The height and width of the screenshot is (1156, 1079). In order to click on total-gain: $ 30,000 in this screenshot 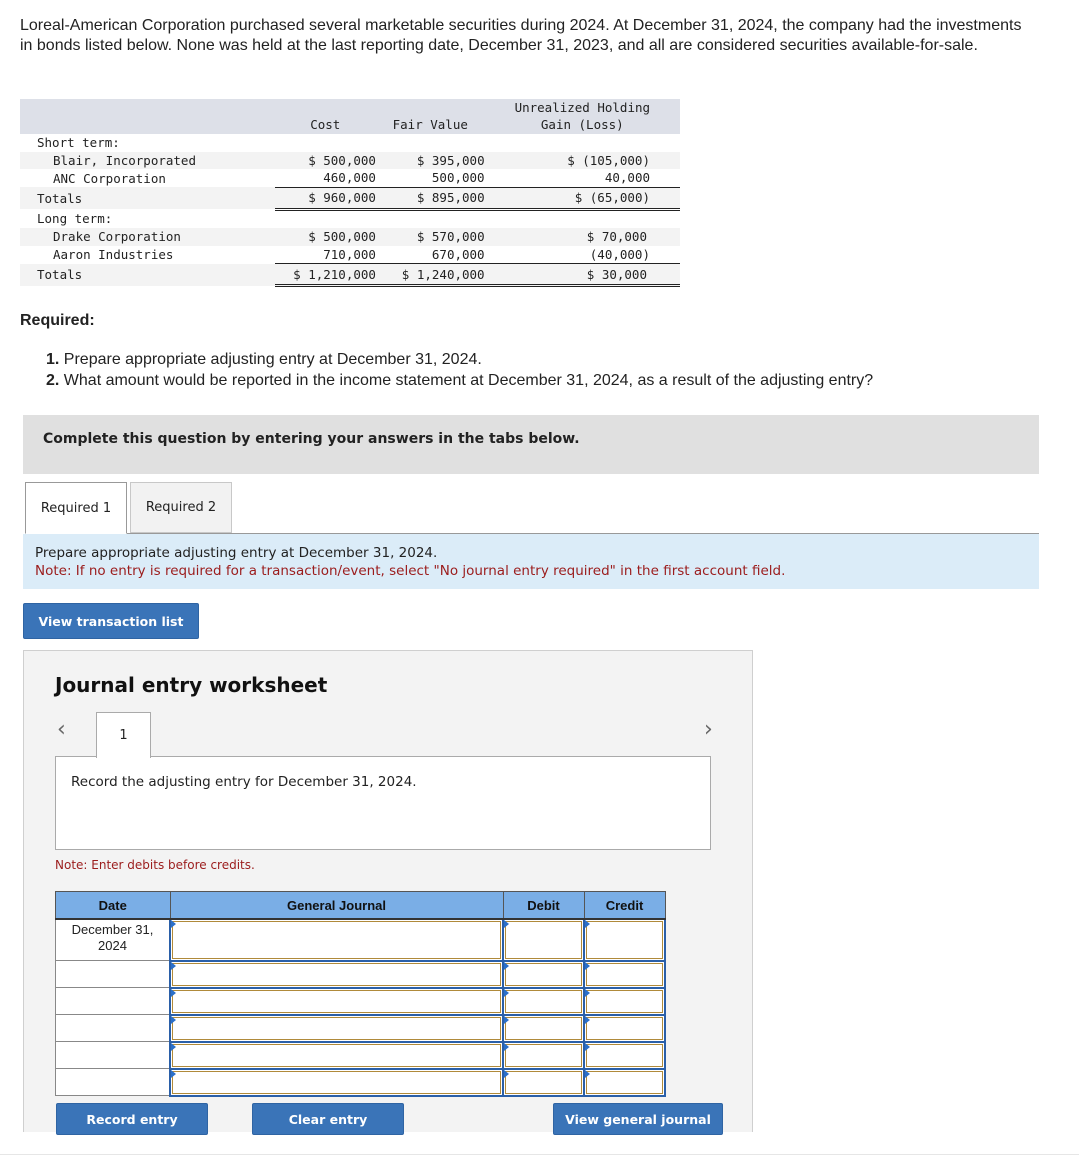, I will do `click(582, 275)`.